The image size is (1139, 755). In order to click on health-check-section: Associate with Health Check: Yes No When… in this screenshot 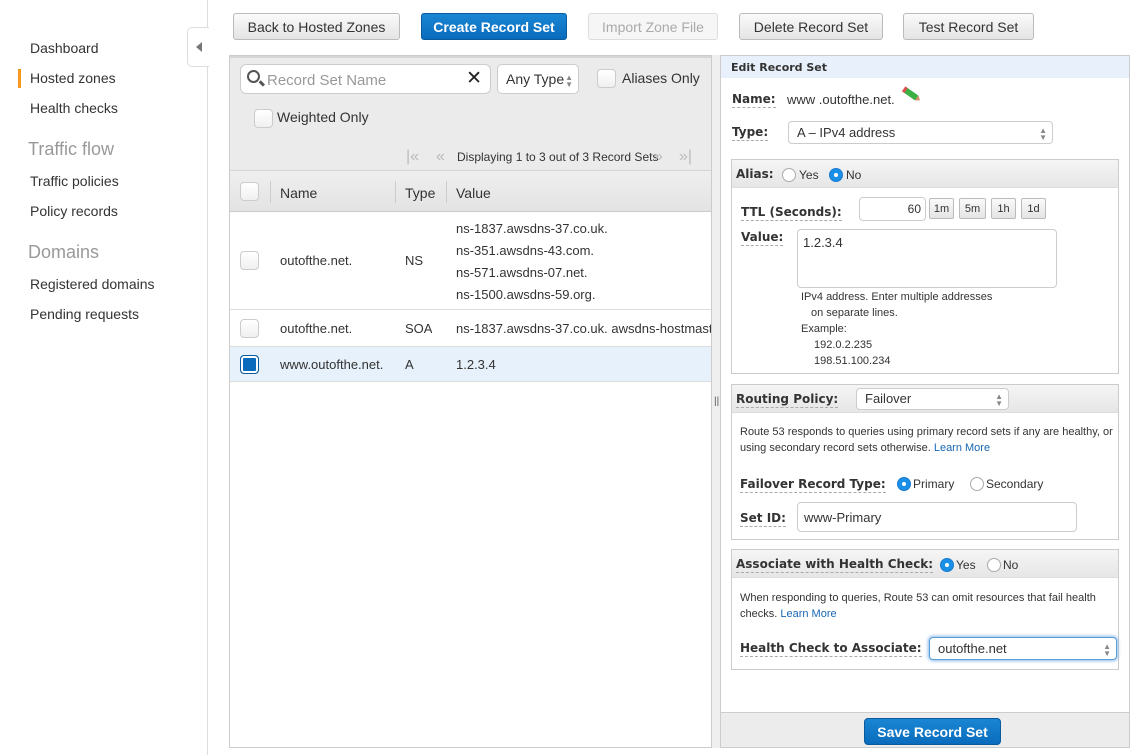, I will do `click(925, 609)`.